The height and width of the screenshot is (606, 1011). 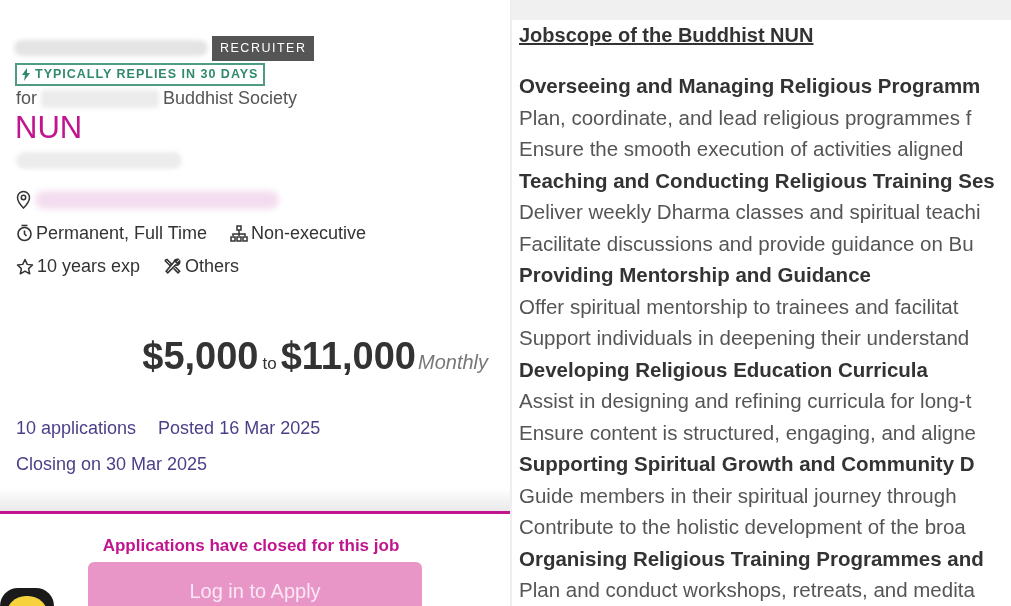 I want to click on reply-time-badge: TYPICALLY REPLIES IN 30 DAYS, so click(x=140, y=74).